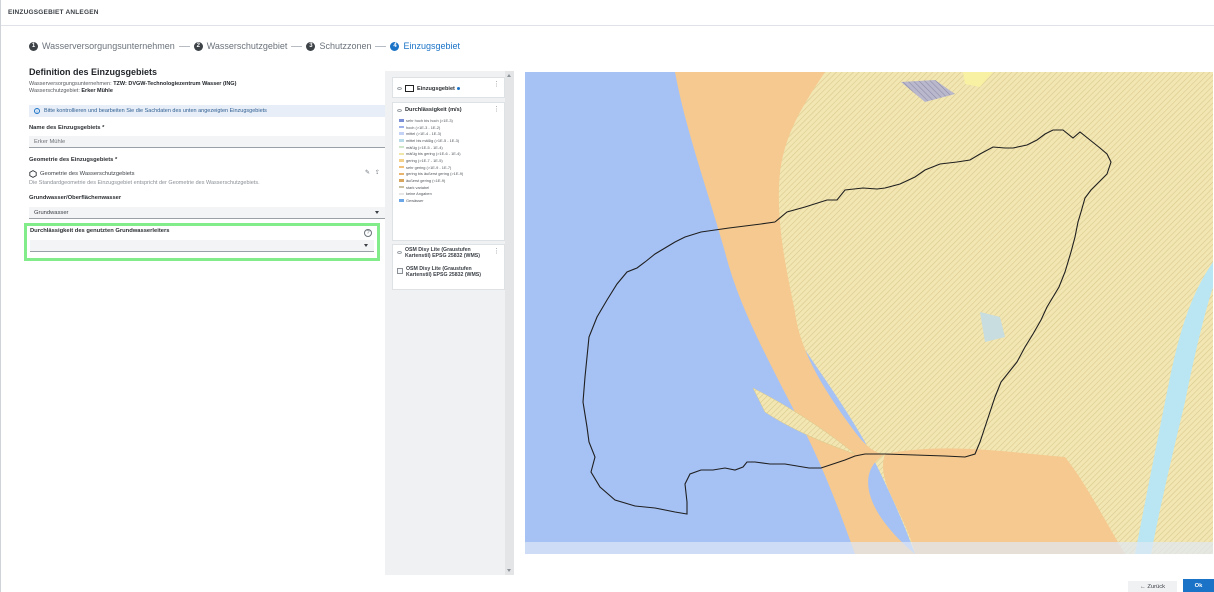 The width and height of the screenshot is (1214, 592). Describe the element at coordinates (53, 12) in the screenshot. I see `page-title: EINZUGSGEBIET ANLEGEN` at that location.